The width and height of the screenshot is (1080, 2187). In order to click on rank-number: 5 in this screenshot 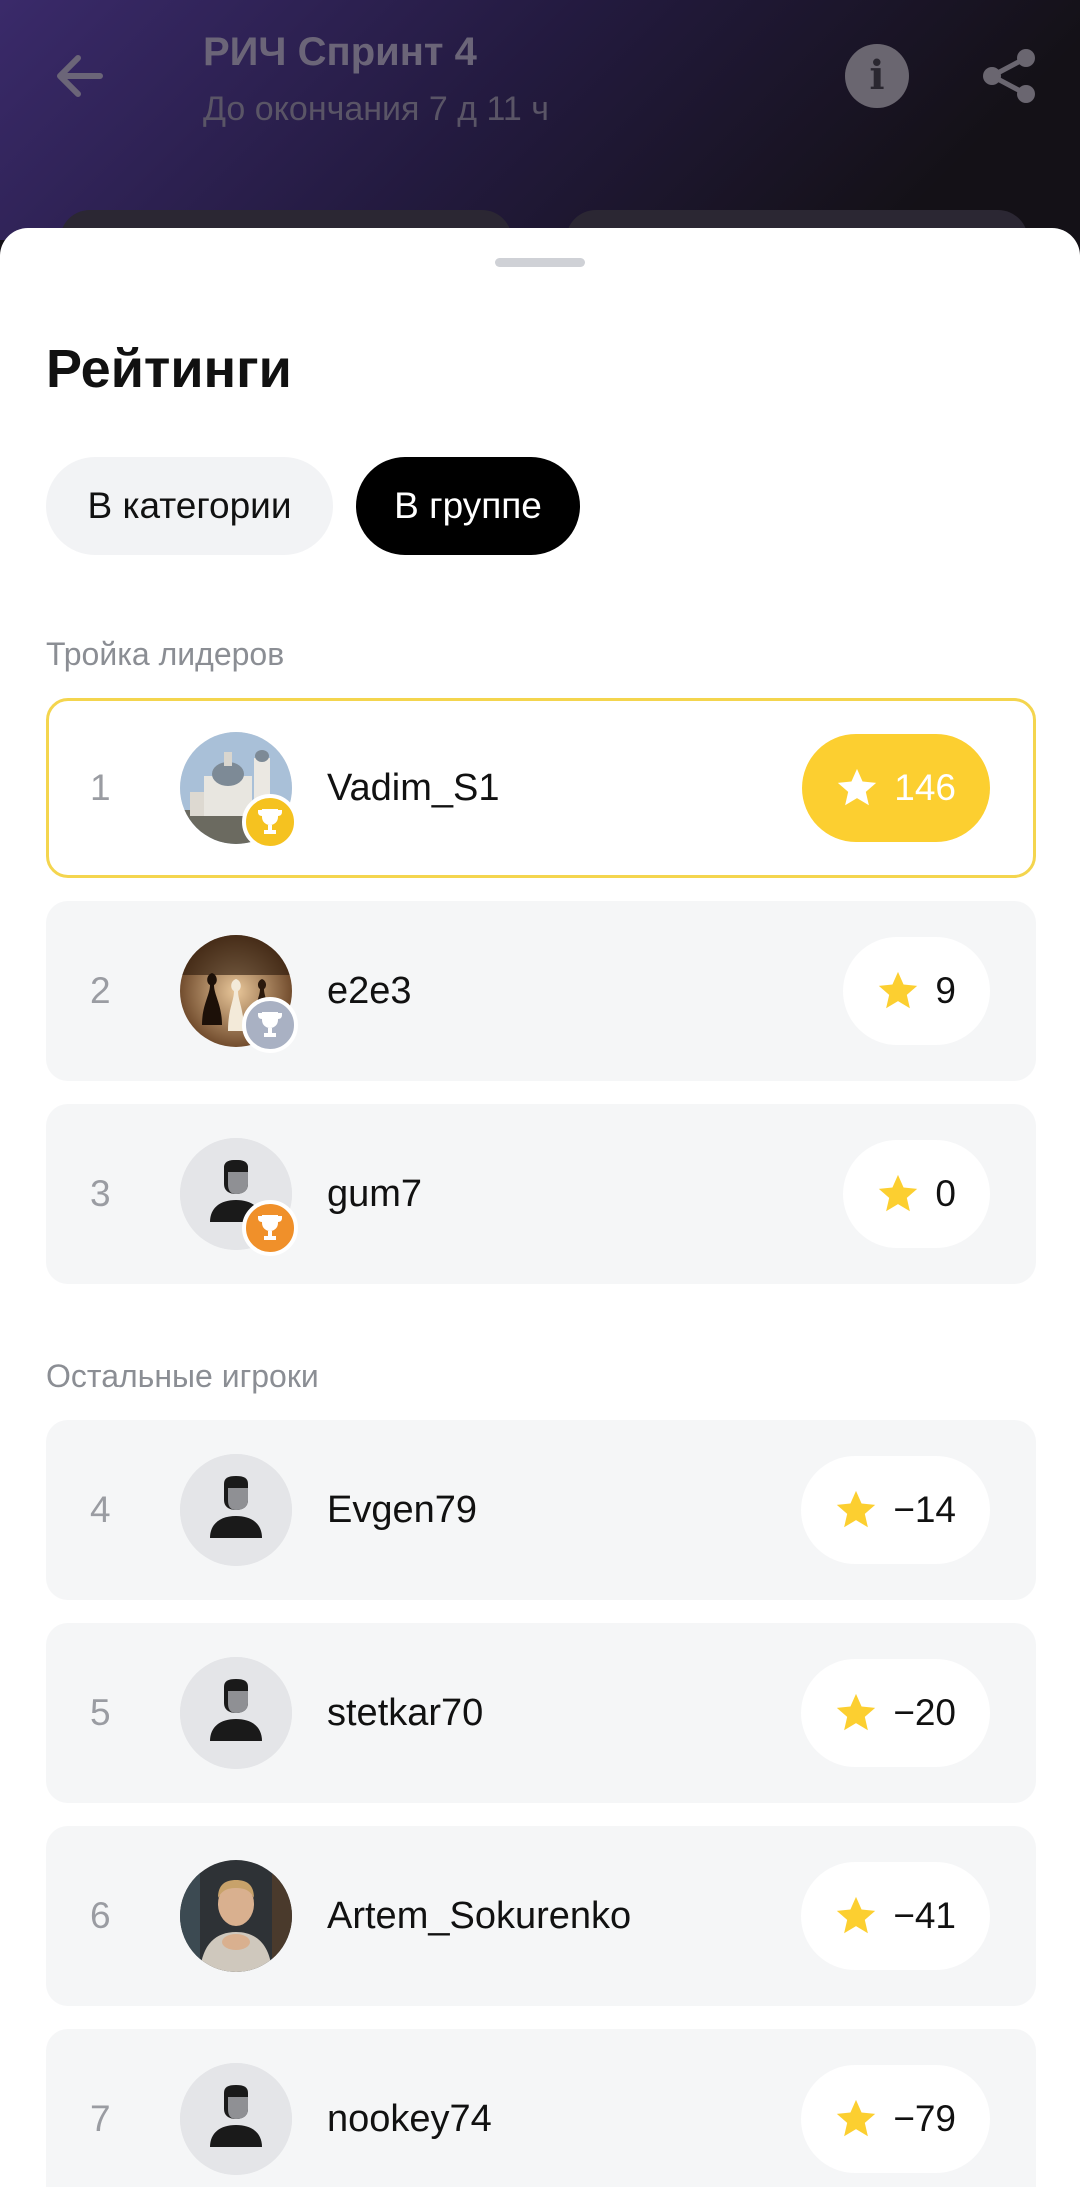, I will do `click(100, 1712)`.